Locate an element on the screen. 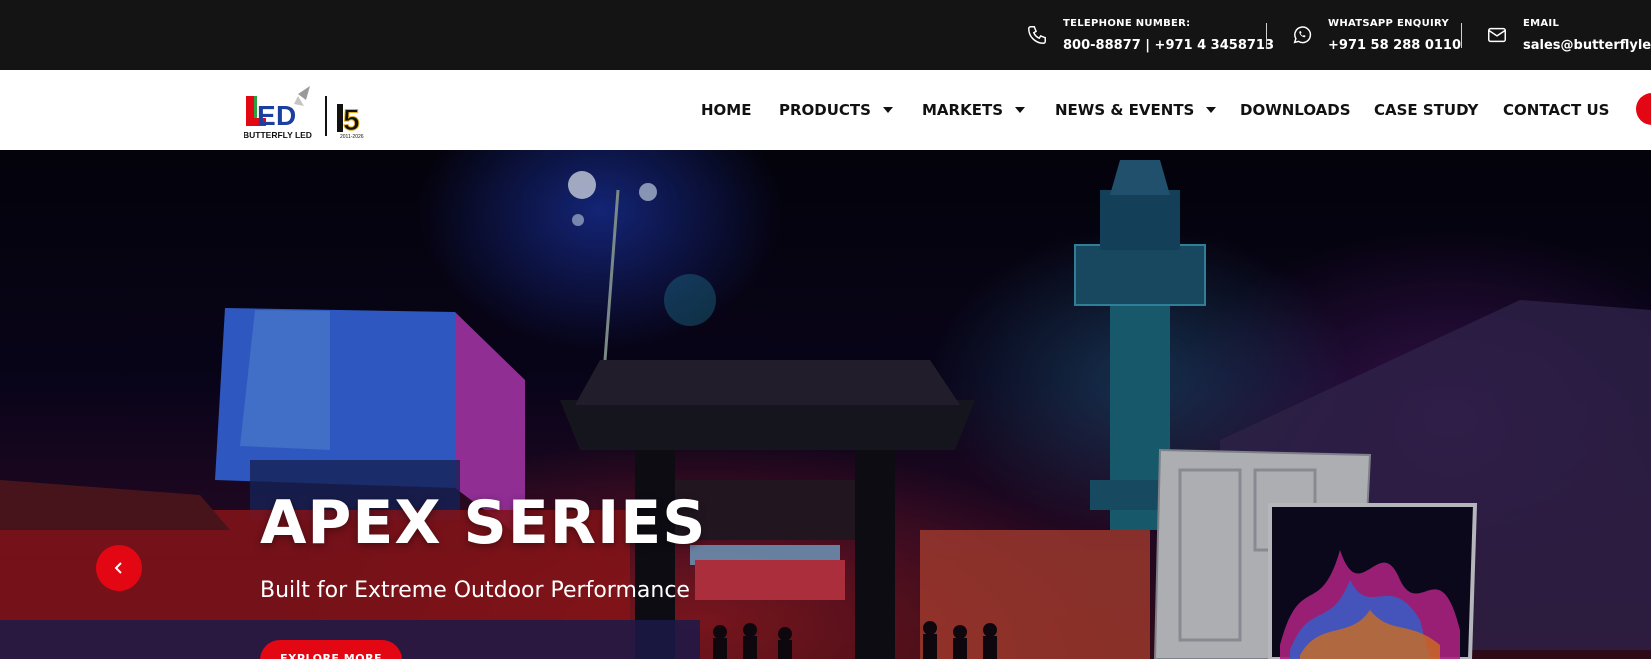  email-label: EMAIL is located at coordinates (1541, 23).